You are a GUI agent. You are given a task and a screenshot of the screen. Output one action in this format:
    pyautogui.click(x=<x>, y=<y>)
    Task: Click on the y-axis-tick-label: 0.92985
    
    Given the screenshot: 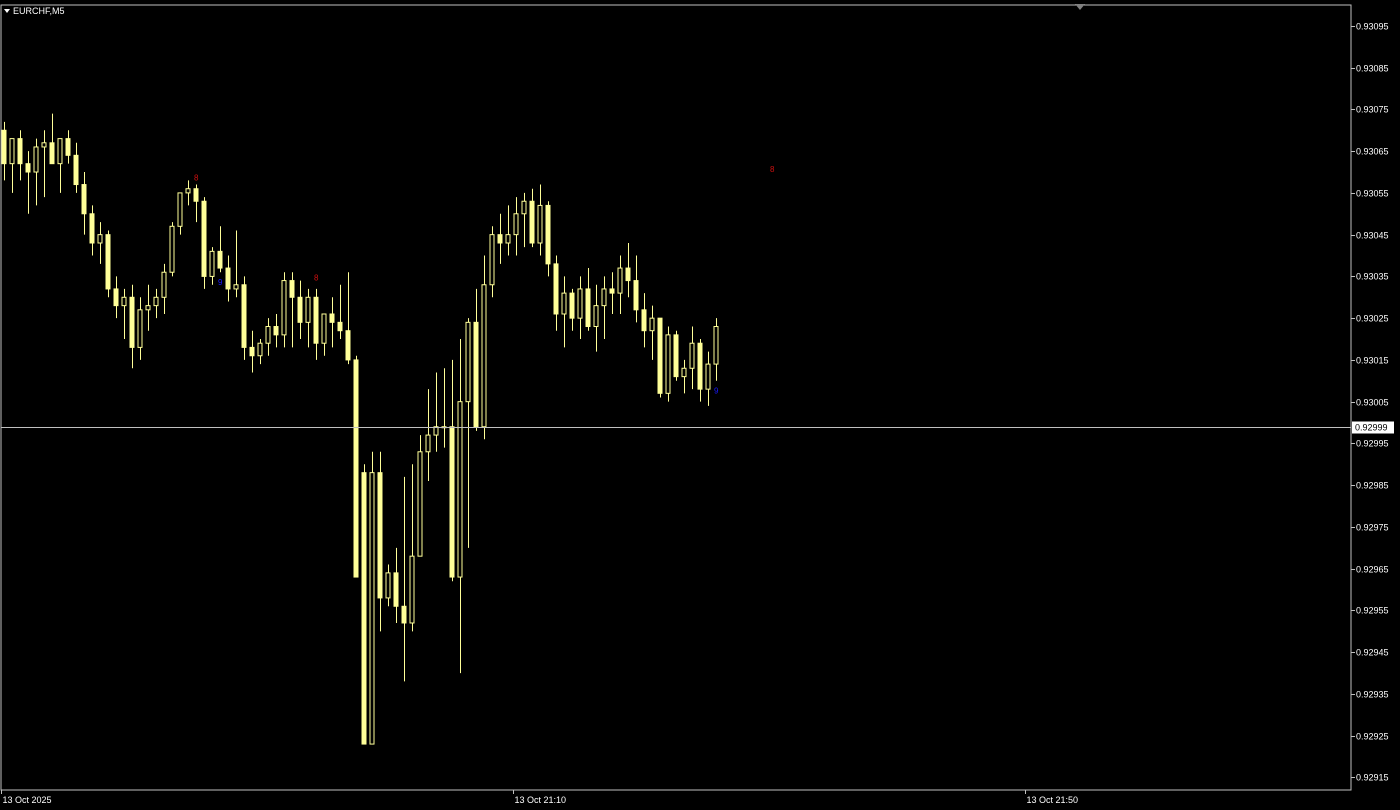 What is the action you would take?
    pyautogui.click(x=1372, y=486)
    